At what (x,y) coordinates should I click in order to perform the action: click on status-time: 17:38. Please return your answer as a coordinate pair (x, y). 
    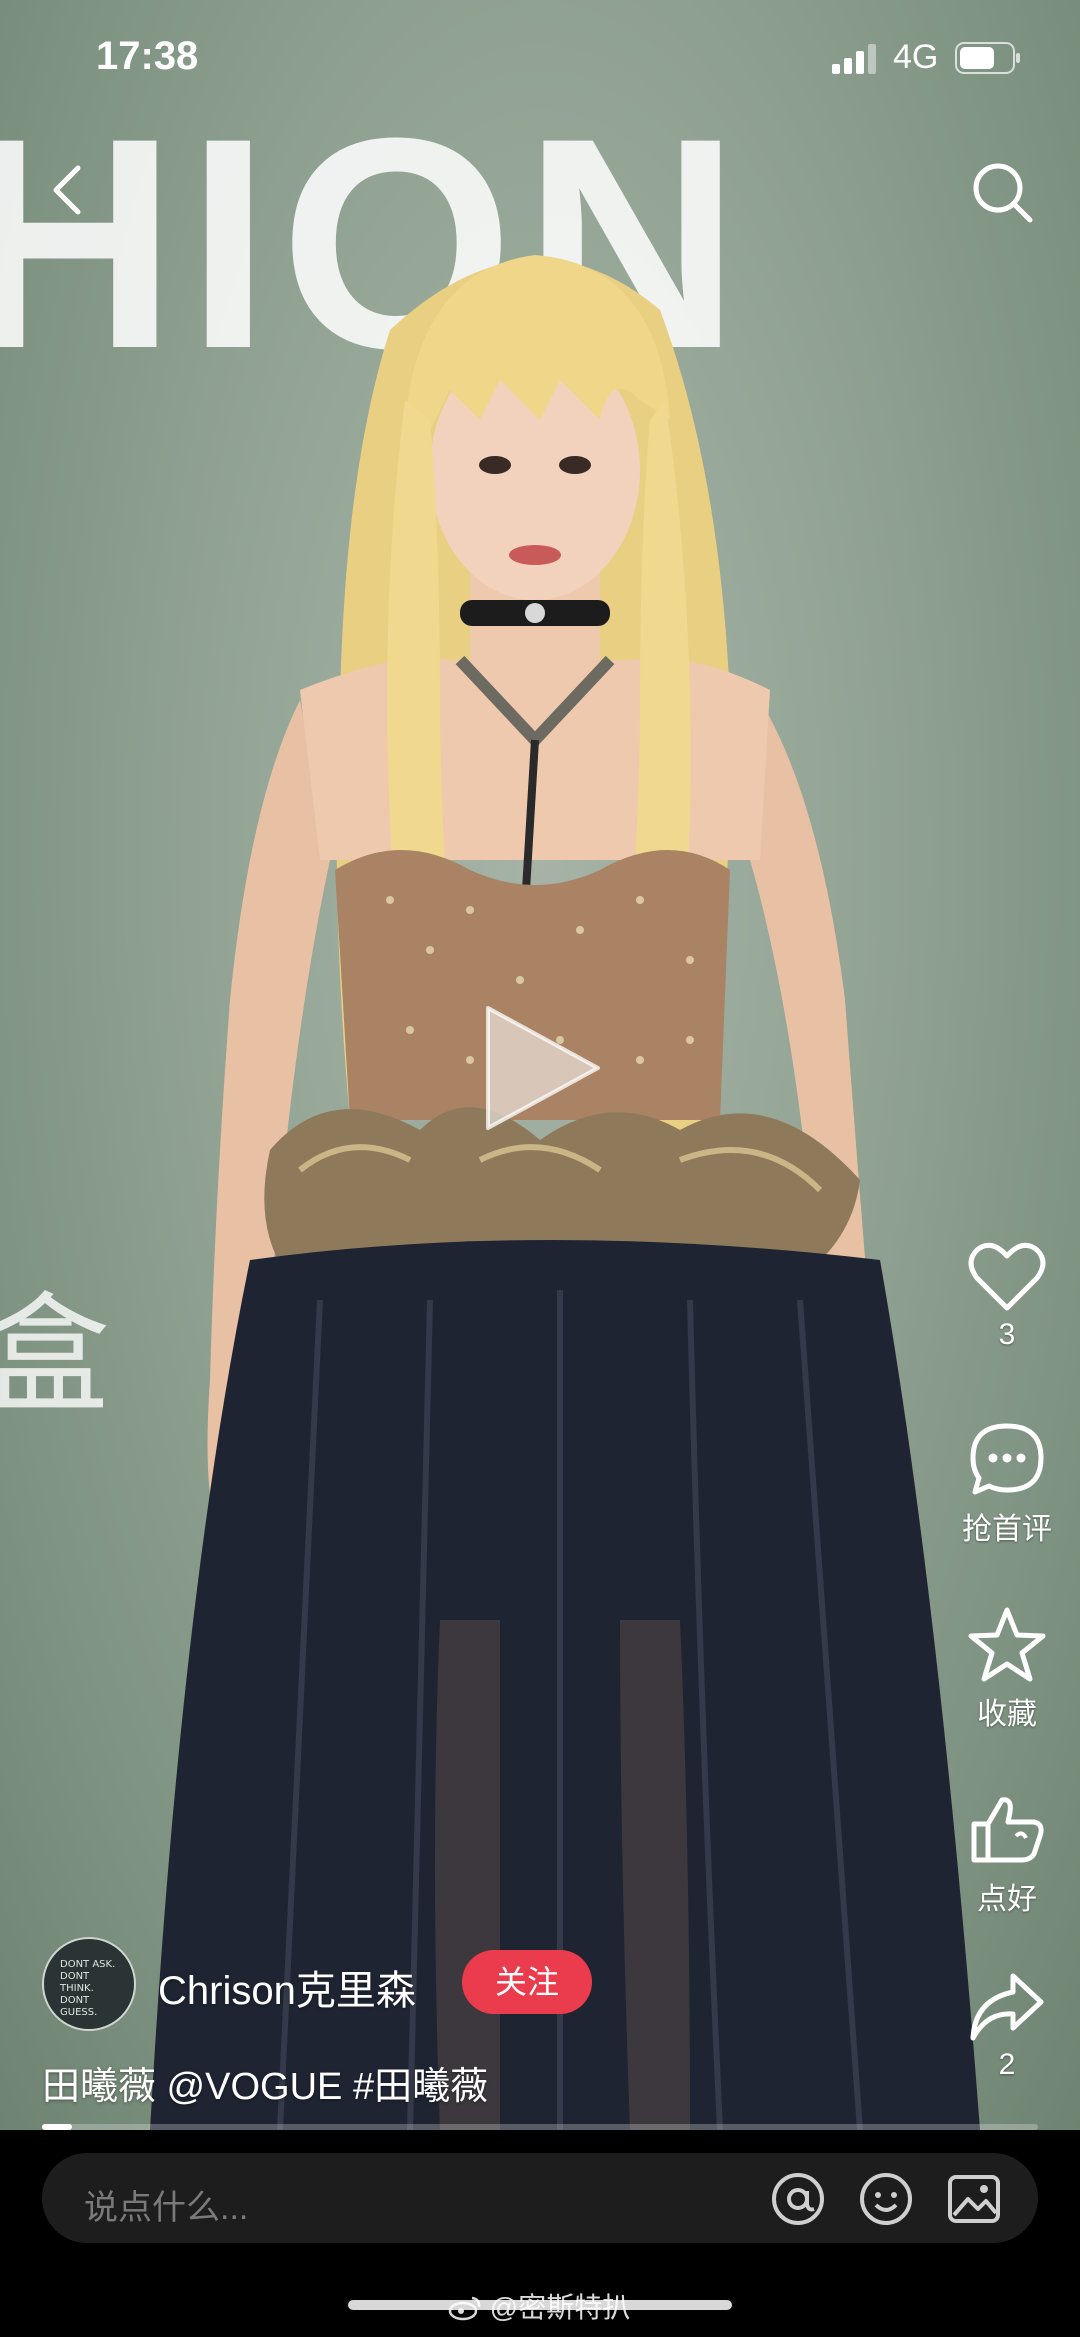
    Looking at the image, I should click on (147, 56).